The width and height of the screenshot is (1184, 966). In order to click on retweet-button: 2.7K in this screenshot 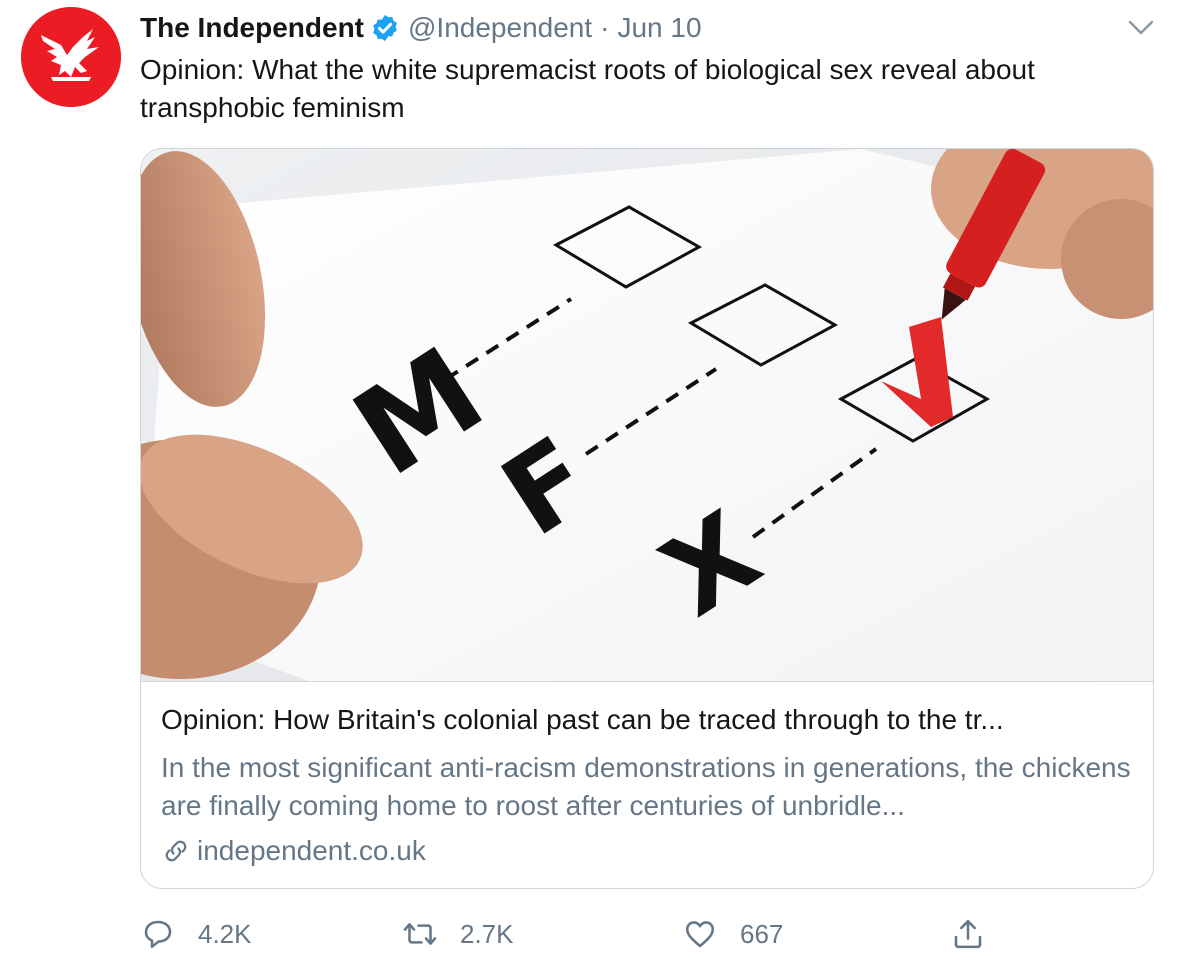, I will do `click(458, 934)`.